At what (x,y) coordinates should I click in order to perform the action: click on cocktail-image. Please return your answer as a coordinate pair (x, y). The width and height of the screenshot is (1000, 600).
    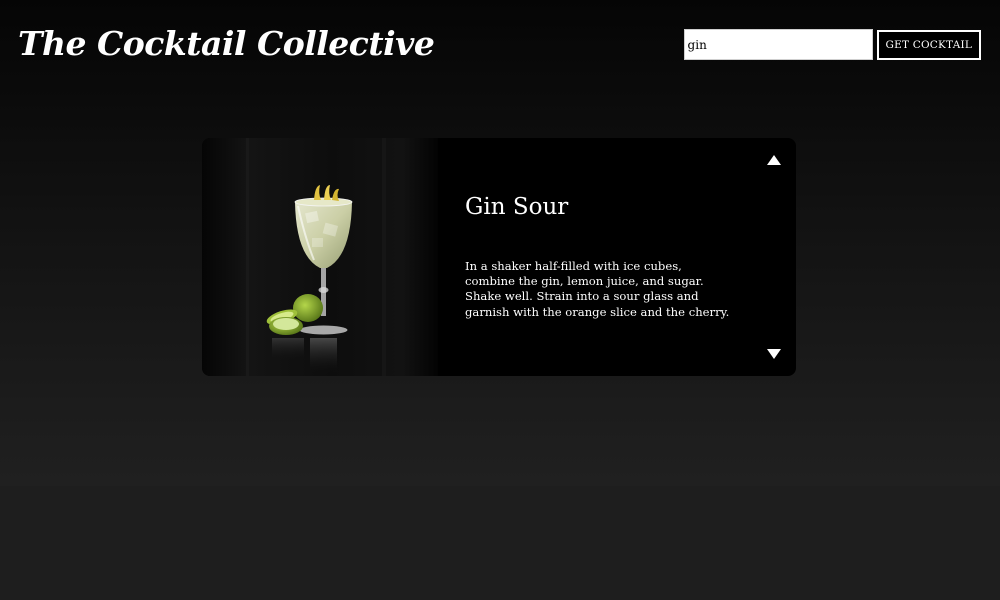
    Looking at the image, I should click on (320, 257).